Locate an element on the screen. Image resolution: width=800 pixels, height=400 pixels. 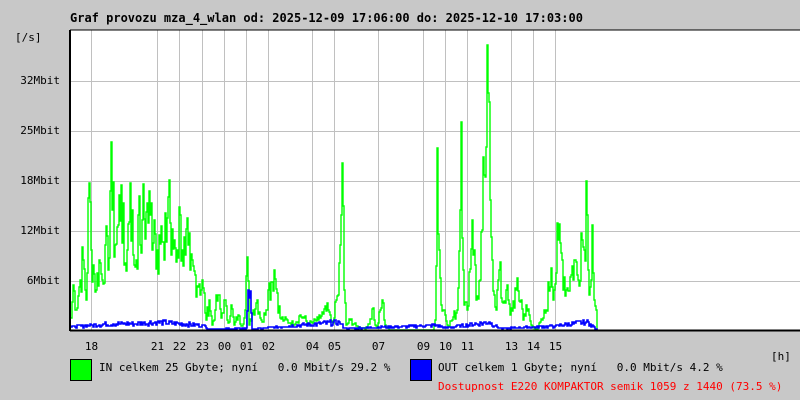
x-tick-label: 02 is located at coordinates (268, 346).